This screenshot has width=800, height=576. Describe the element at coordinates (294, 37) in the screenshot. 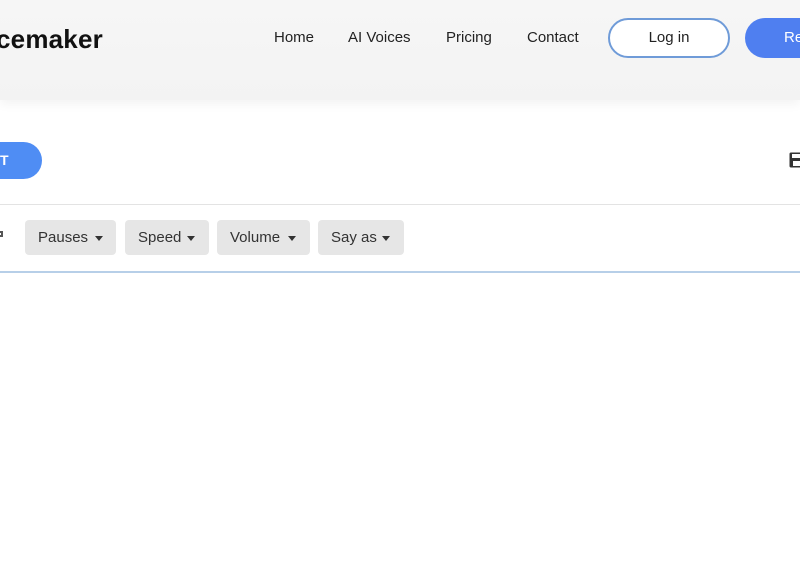

I see `nav-home: Home` at that location.